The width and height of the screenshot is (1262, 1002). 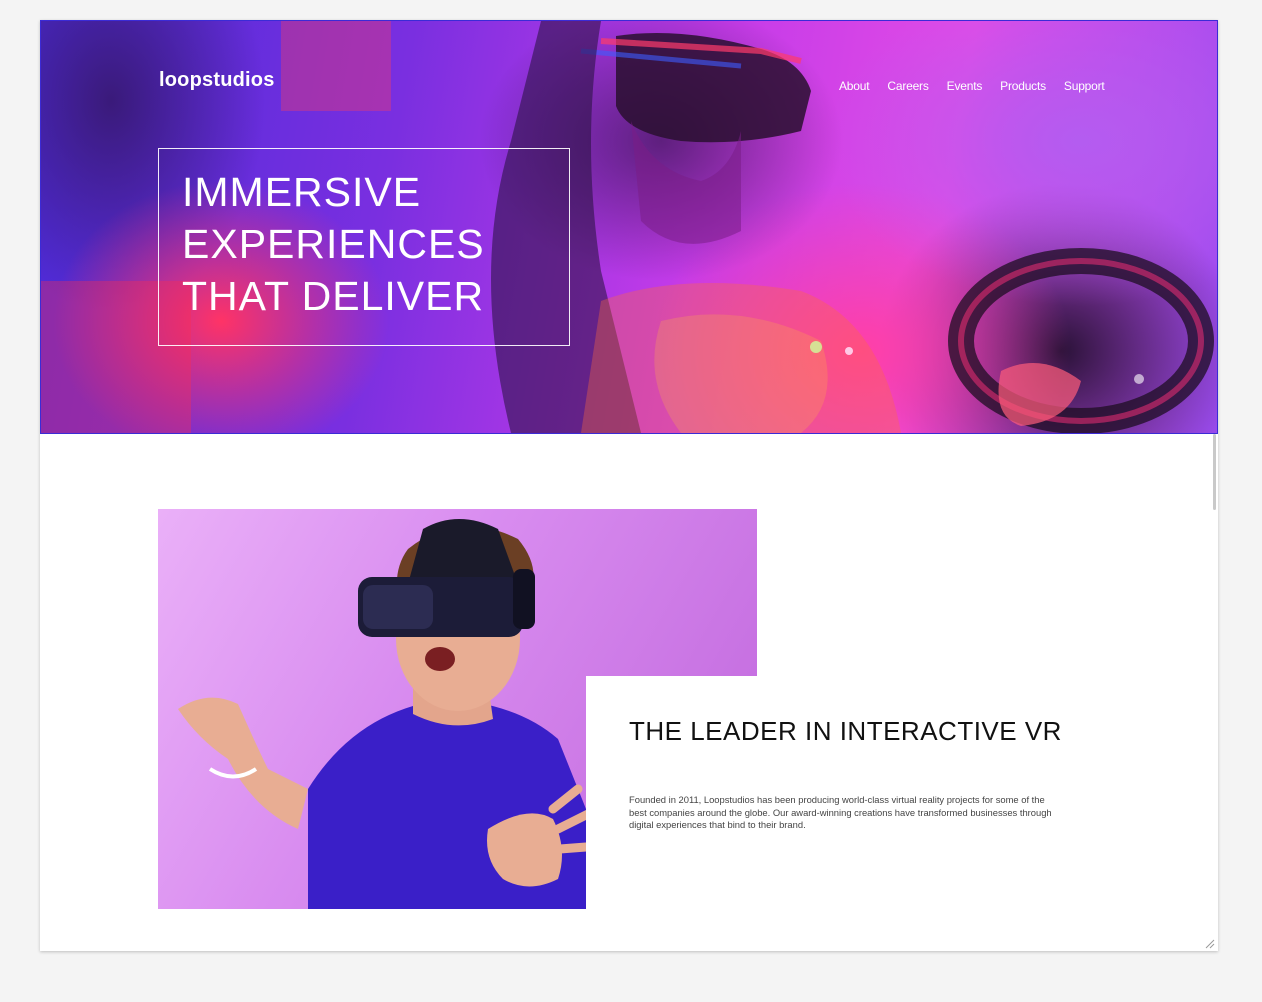 I want to click on nav-link-support: Support, so click(x=1084, y=86).